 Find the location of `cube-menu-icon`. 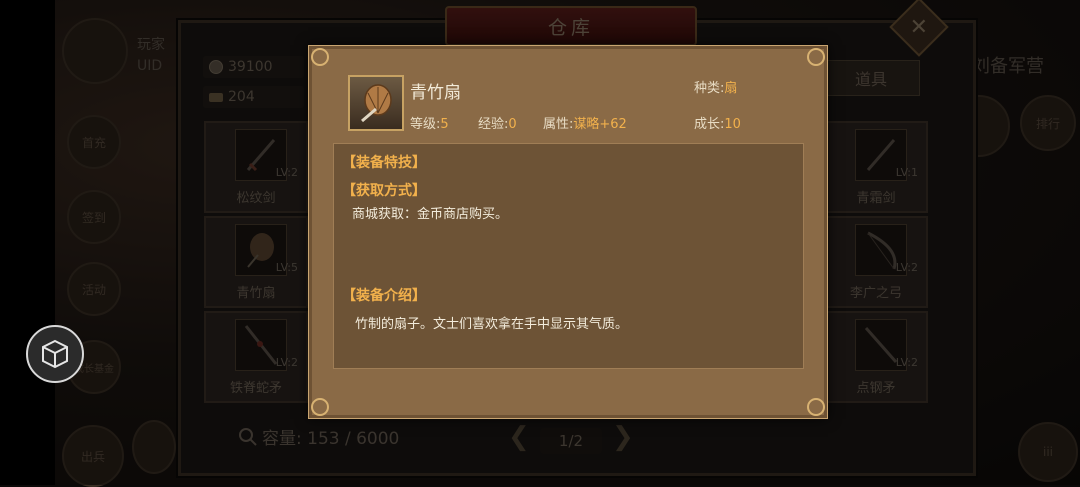

cube-menu-icon is located at coordinates (55, 354).